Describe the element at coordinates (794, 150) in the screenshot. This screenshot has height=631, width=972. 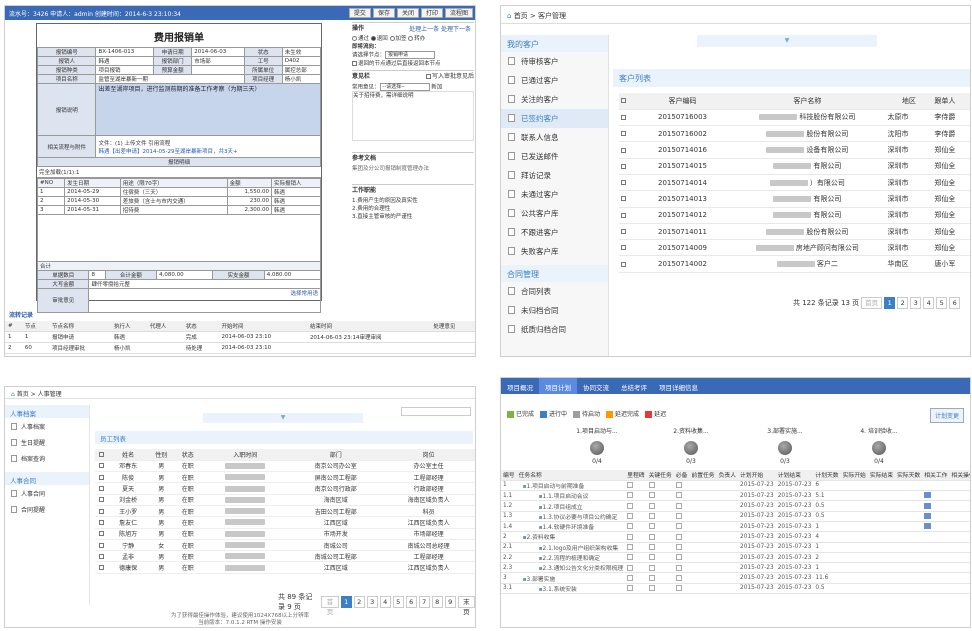
I see `table-row: 20150714016 设备有限公司 深圳市 郑仙全` at that location.